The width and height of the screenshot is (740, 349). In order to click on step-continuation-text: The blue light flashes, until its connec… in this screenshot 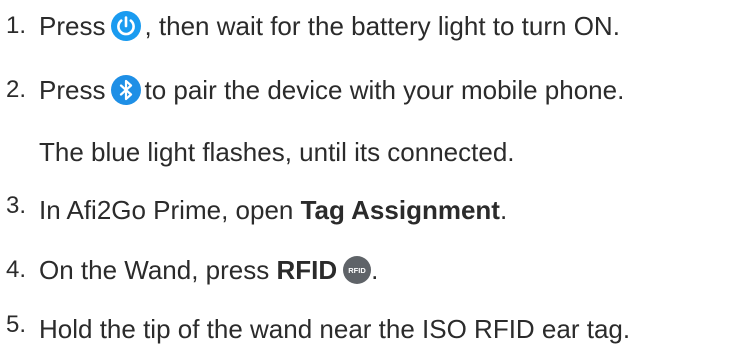, I will do `click(277, 152)`.